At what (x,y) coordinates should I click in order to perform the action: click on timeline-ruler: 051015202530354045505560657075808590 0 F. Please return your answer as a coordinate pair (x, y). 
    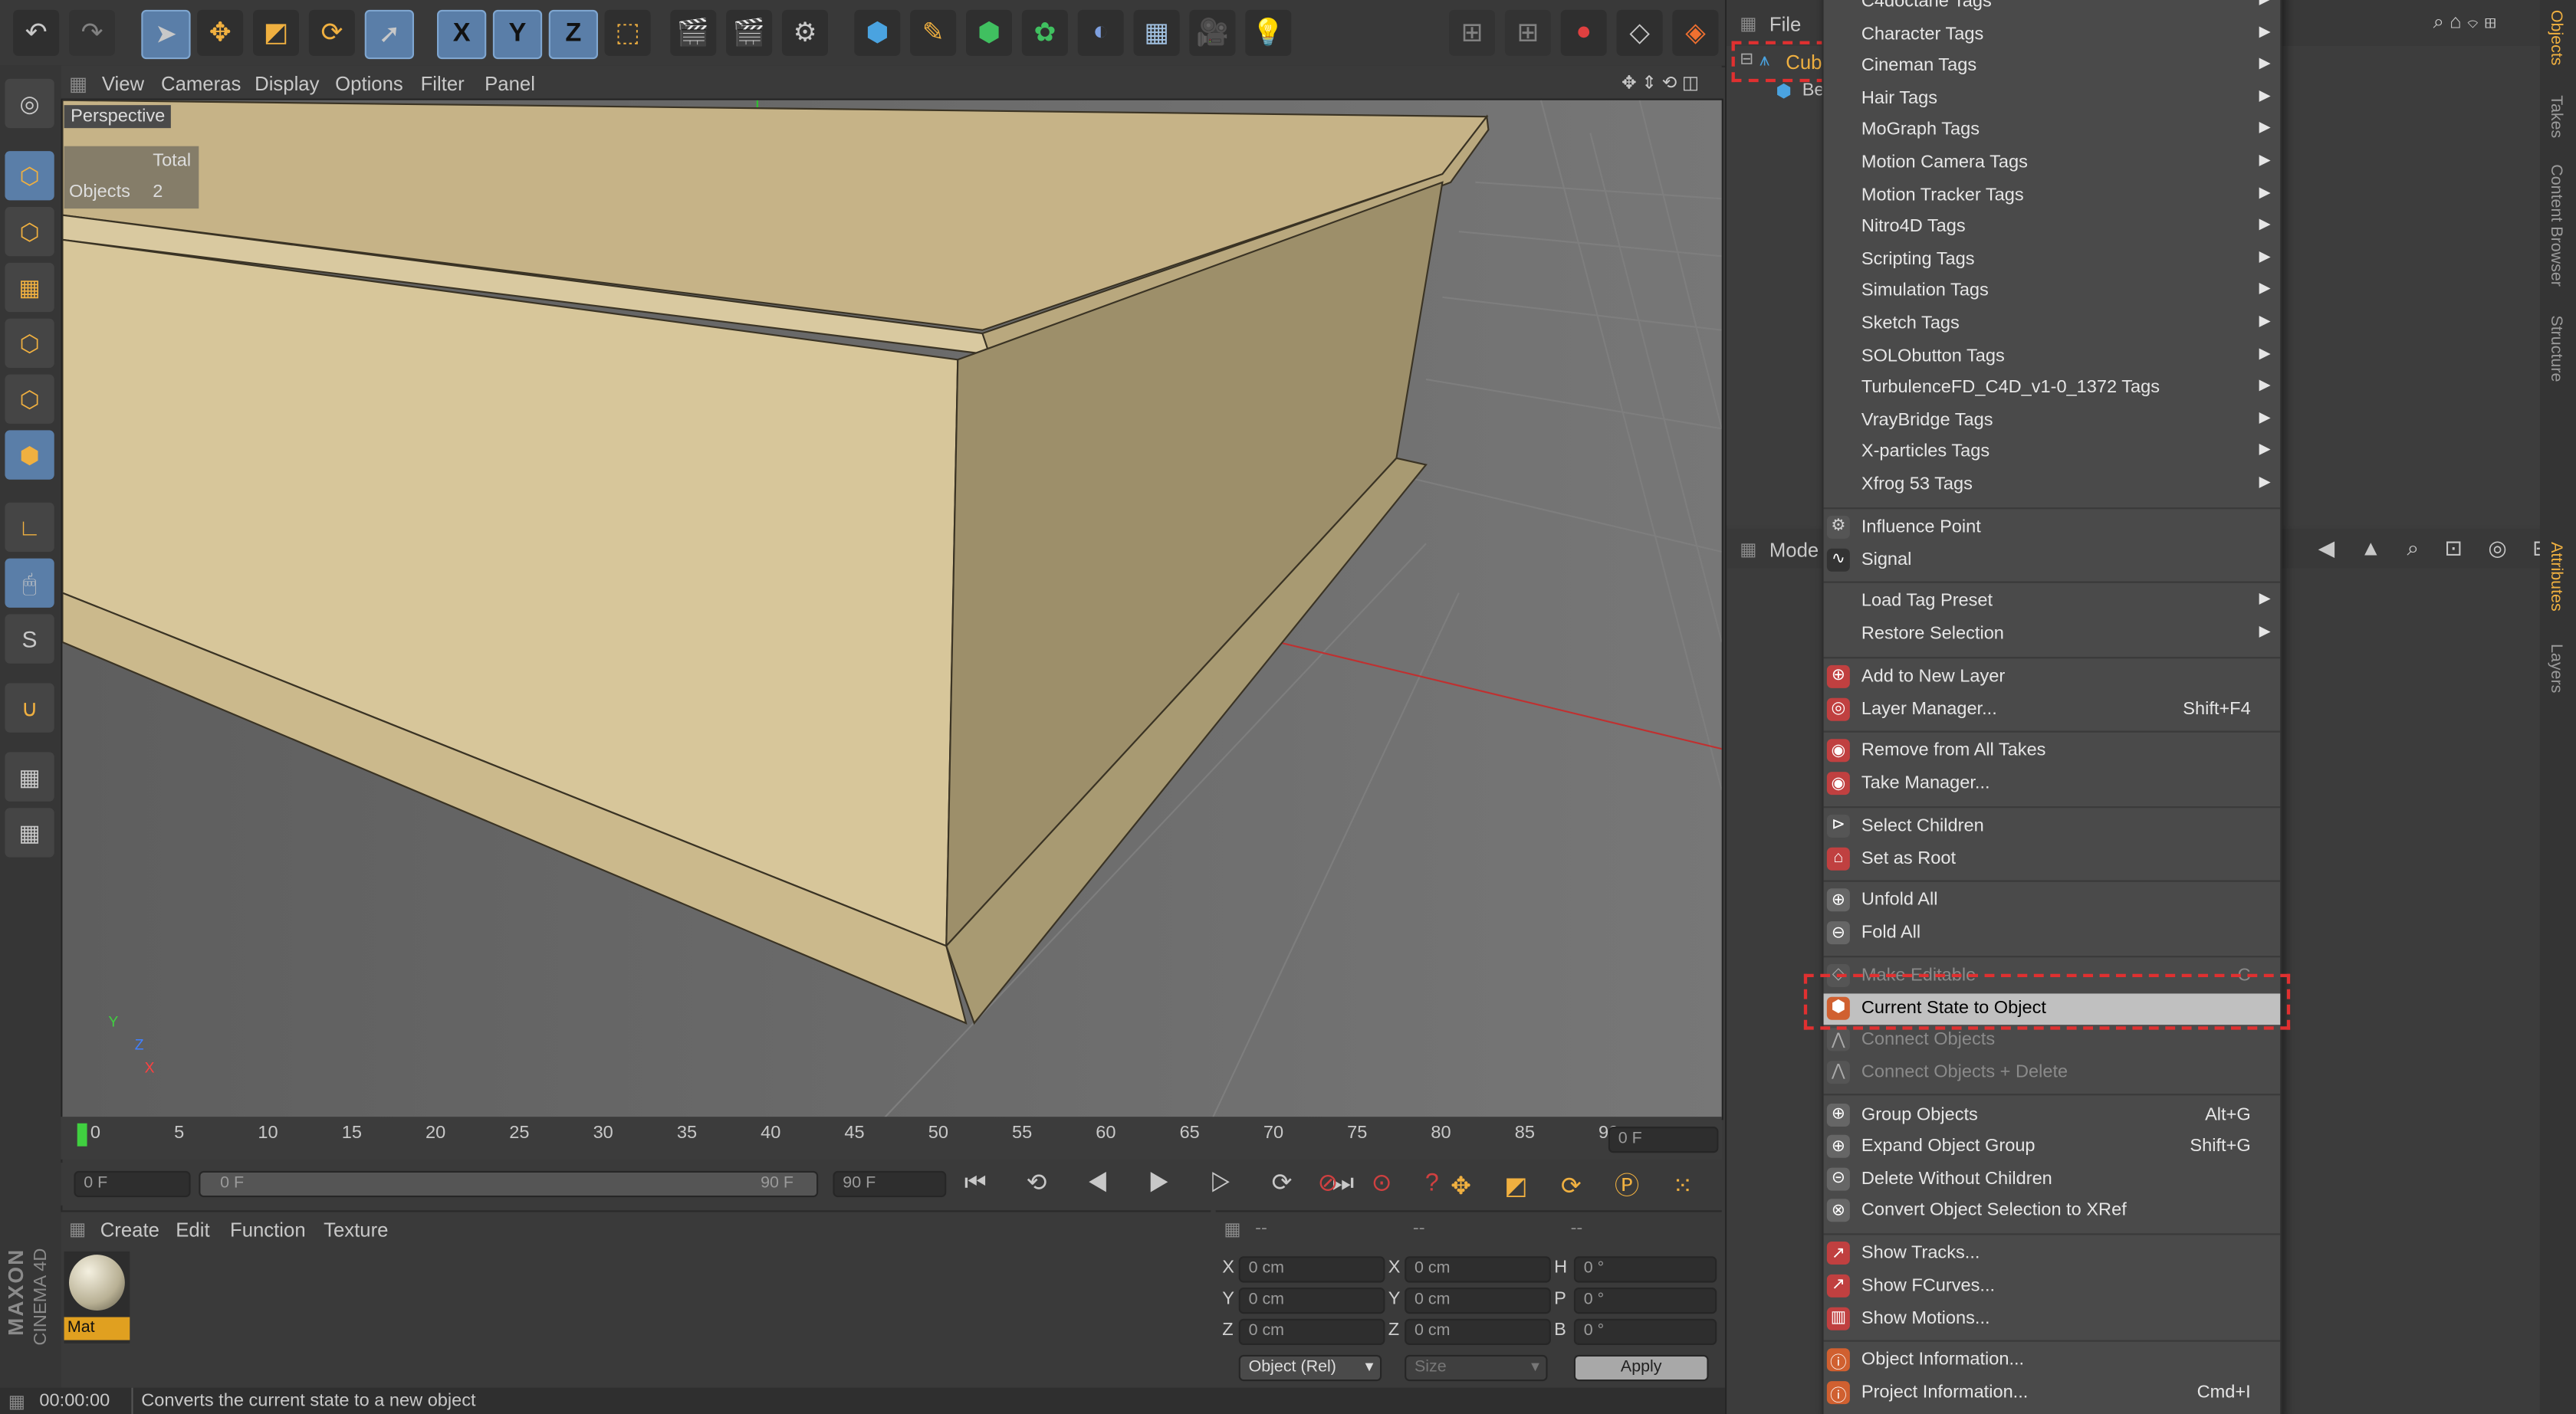
    Looking at the image, I should click on (892, 1138).